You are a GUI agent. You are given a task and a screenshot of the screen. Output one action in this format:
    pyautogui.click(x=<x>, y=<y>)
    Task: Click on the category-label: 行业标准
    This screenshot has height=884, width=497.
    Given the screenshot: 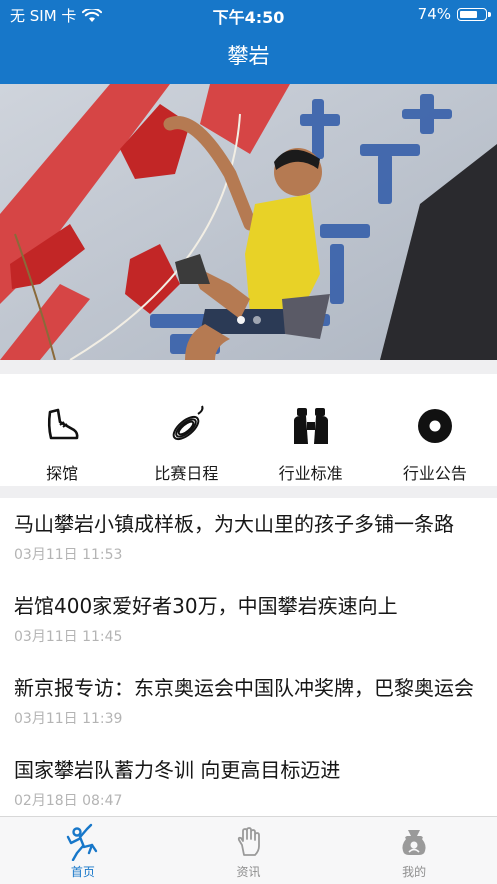 What is the action you would take?
    pyautogui.click(x=310, y=473)
    